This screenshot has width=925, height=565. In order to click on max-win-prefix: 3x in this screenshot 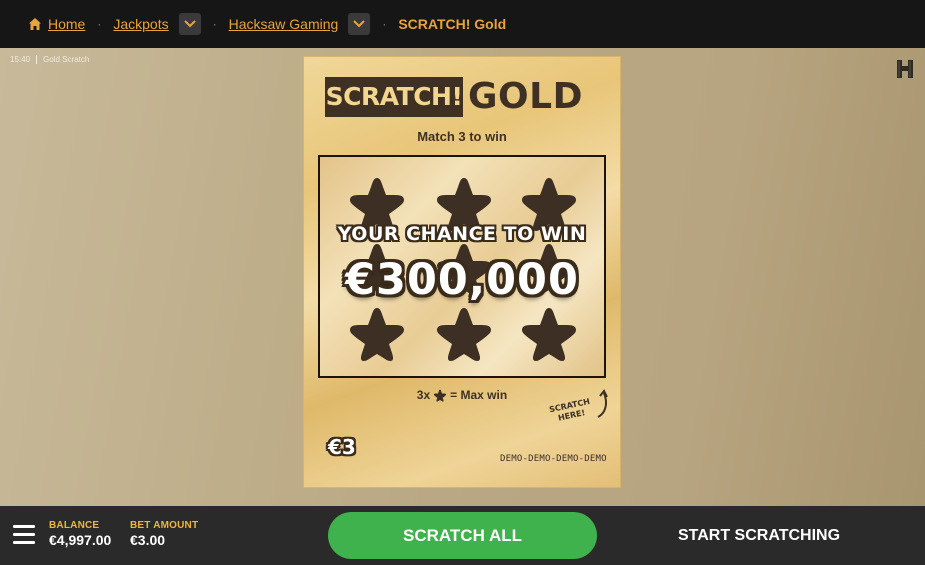, I will do `click(423, 395)`.